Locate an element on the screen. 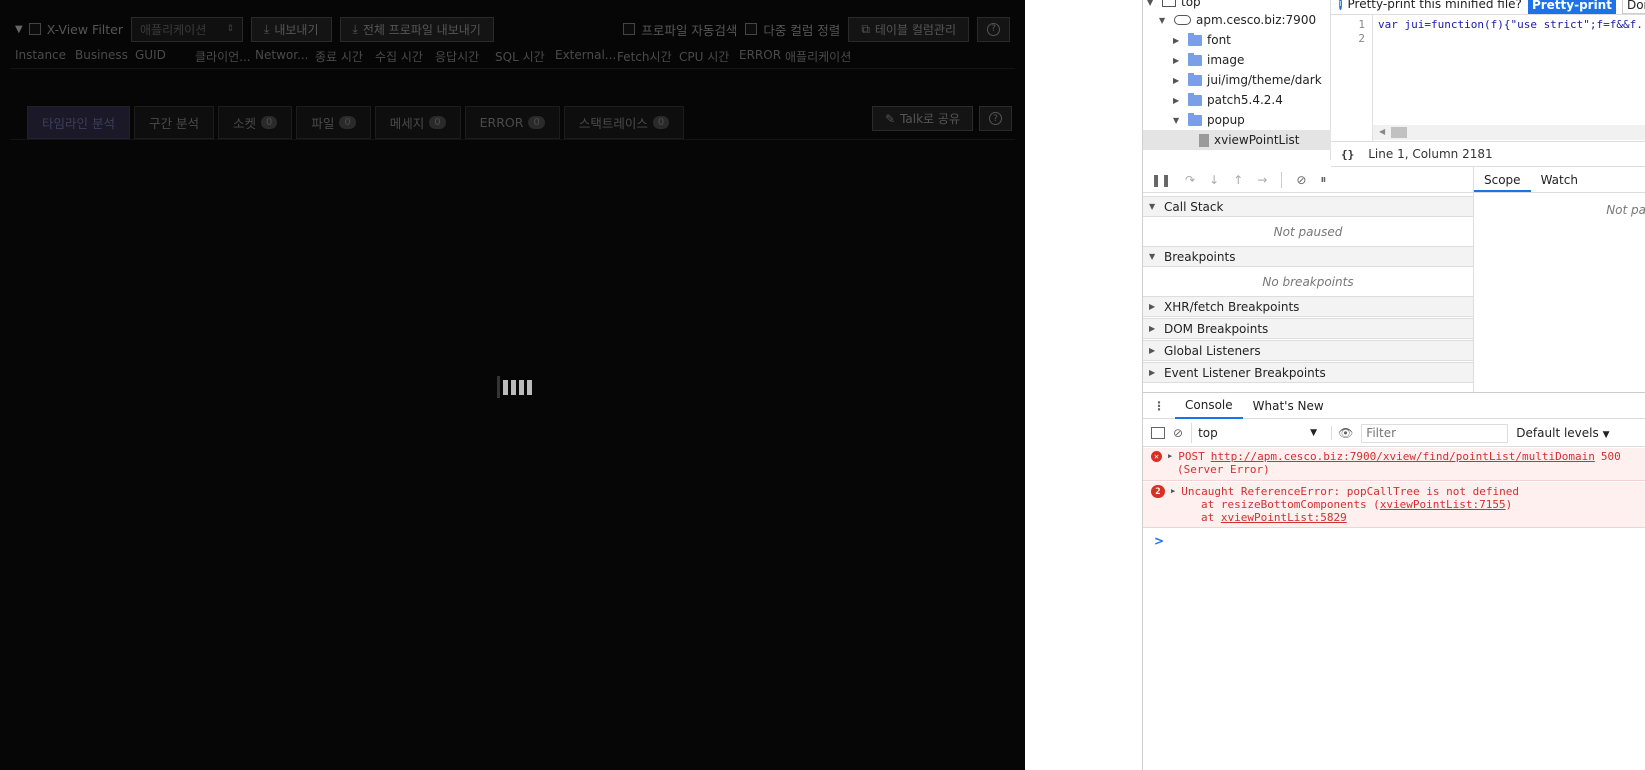 The width and height of the screenshot is (1645, 770). tree-folder-image: ▶ image is located at coordinates (1208, 60).